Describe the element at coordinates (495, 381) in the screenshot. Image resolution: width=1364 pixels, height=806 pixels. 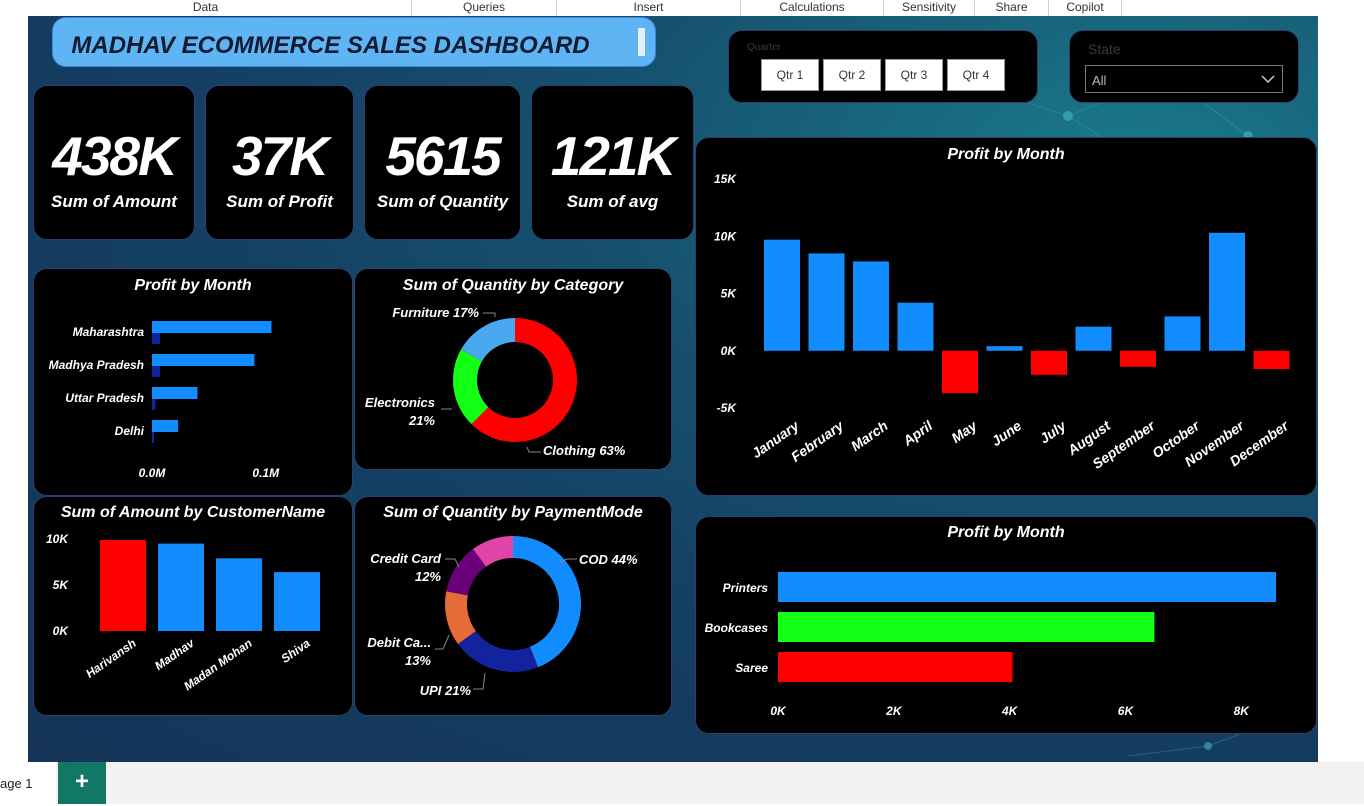
I see `category-donut-chart: Clothing 63% Electronics 21% Furniture 17%` at that location.